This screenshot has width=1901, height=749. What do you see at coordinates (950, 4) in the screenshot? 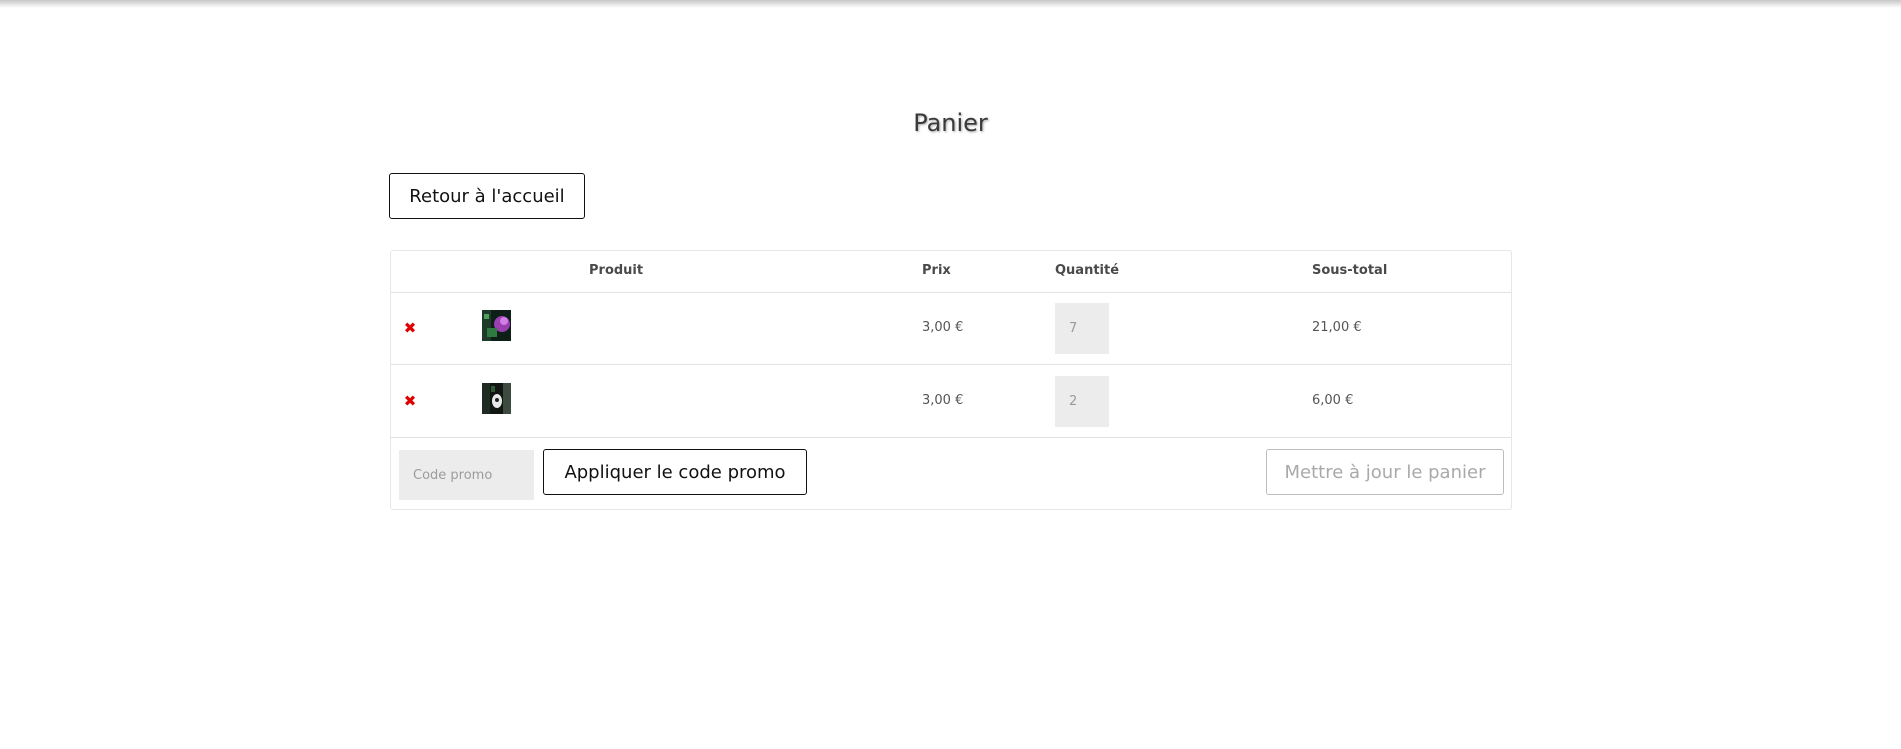
I see `header-shadow` at bounding box center [950, 4].